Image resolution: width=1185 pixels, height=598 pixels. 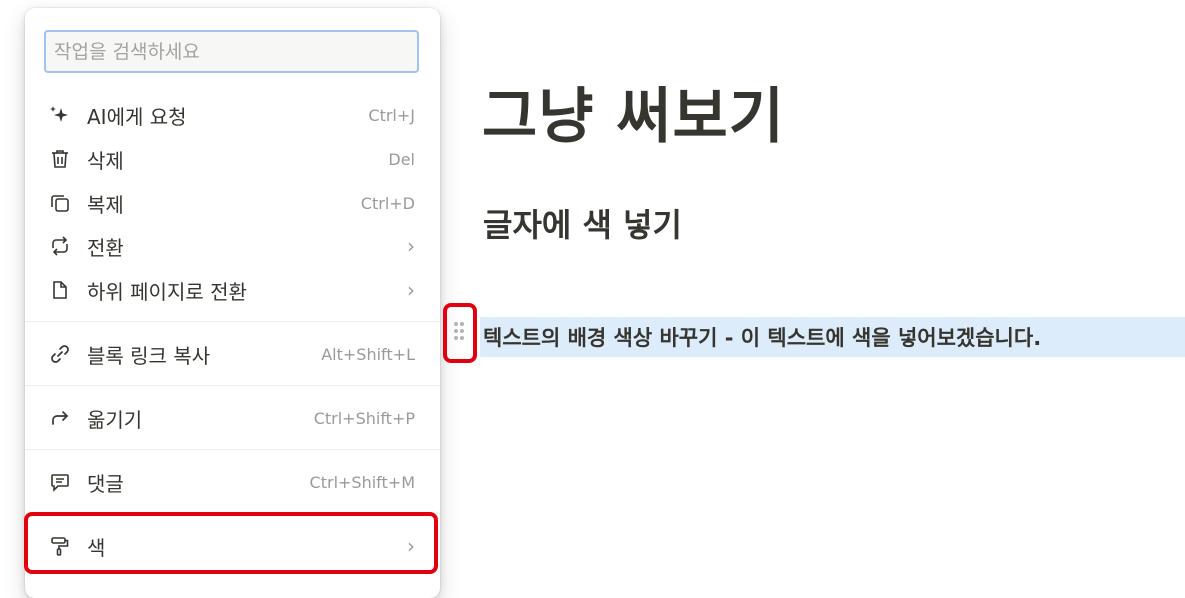 What do you see at coordinates (364, 418) in the screenshot?
I see `menu-item-shortcut: Ctrl+Shift+P` at bounding box center [364, 418].